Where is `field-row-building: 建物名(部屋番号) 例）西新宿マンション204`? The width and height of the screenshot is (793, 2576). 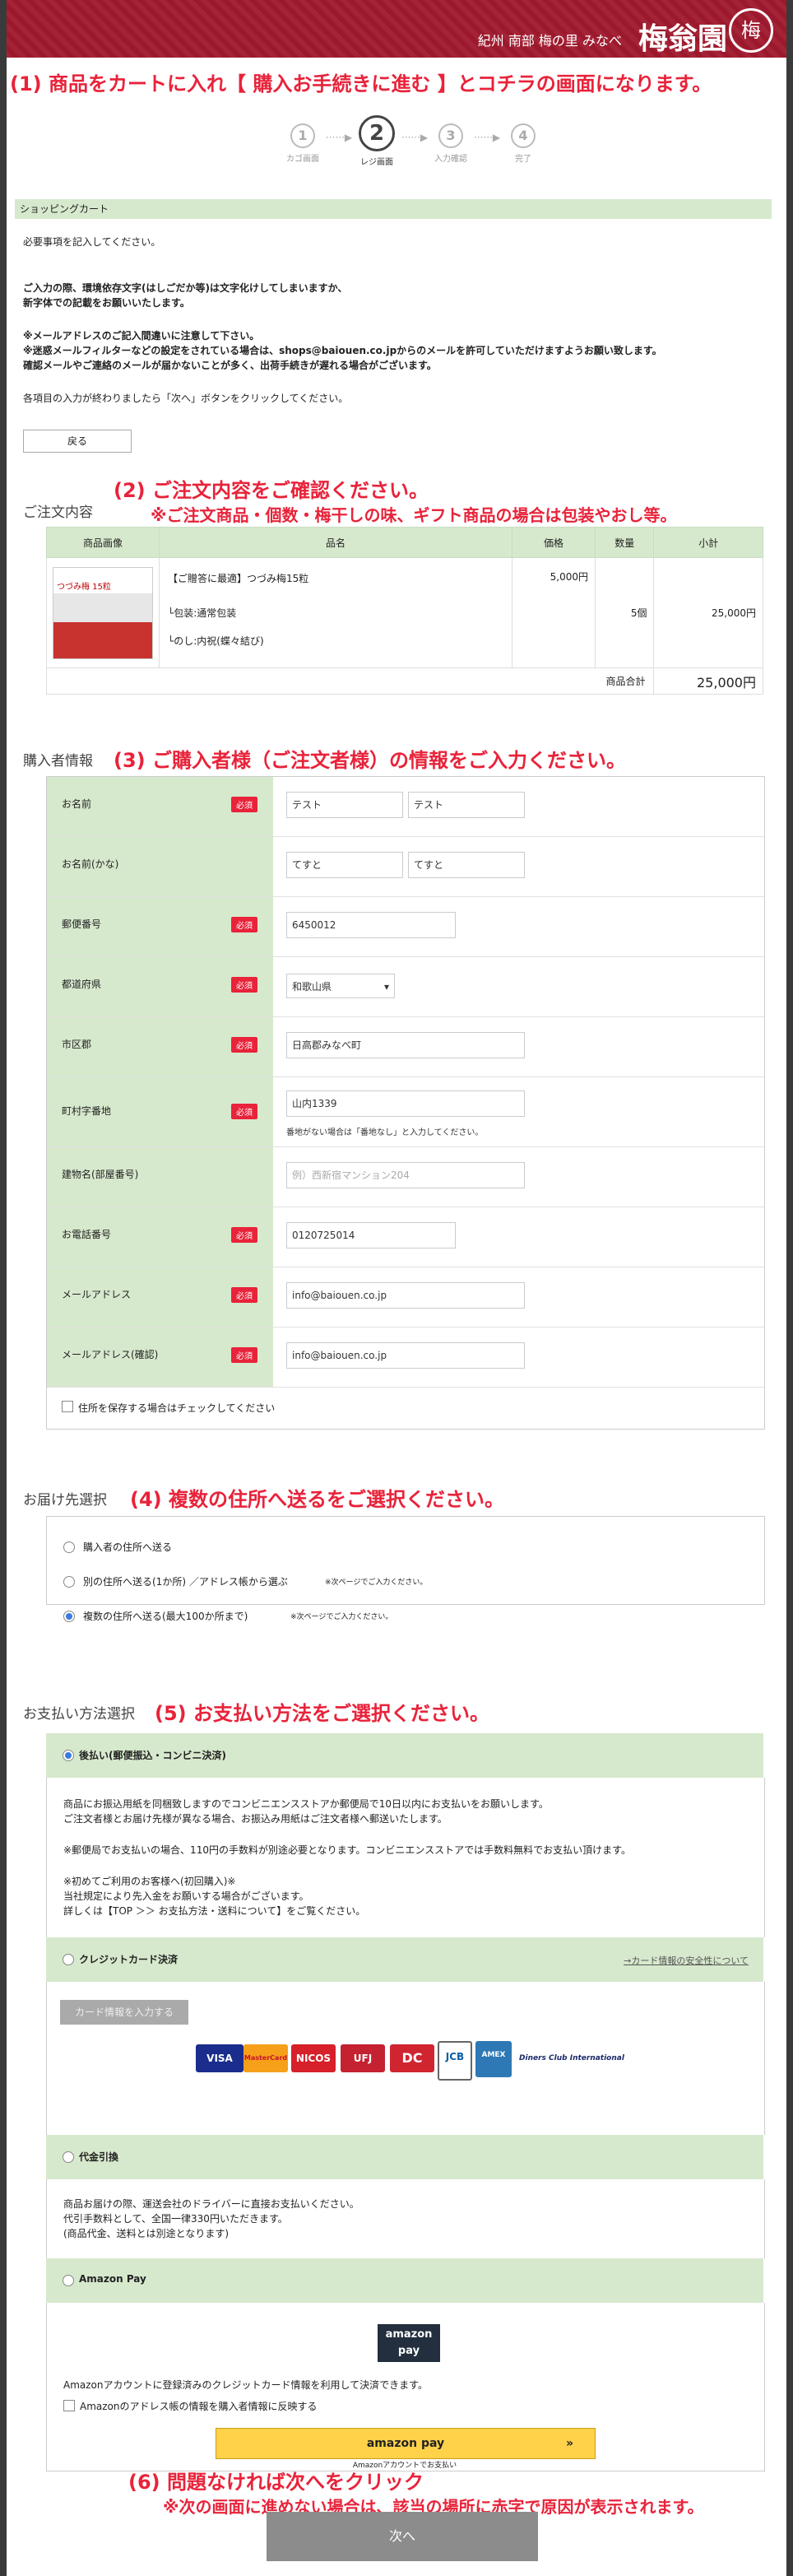 field-row-building: 建物名(部屋番号) 例）西新宿マンション204 is located at coordinates (405, 1177).